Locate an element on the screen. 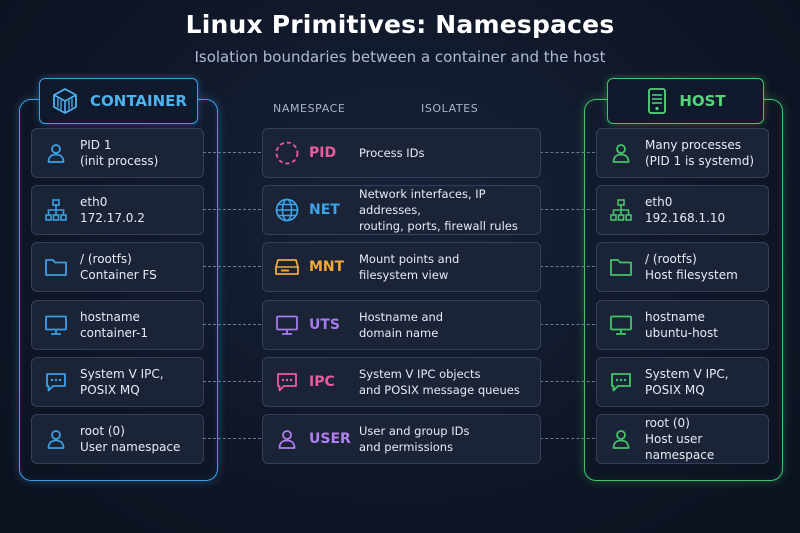 The height and width of the screenshot is (533, 800). container-card: PID 1 (init process) is located at coordinates (117, 153).